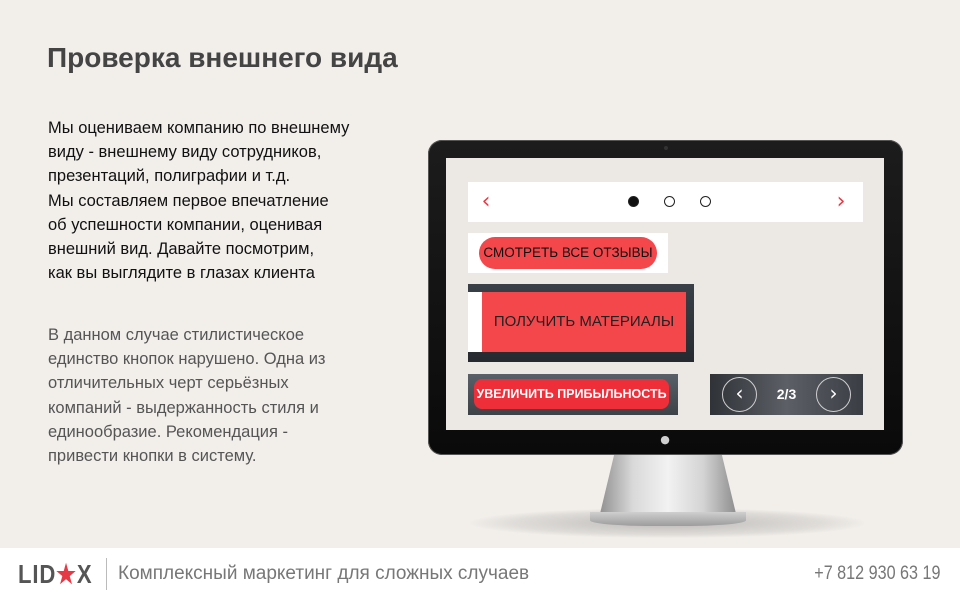 This screenshot has height=600, width=960. What do you see at coordinates (176, 335) in the screenshot?
I see `text-line: В данном случае стилистическое` at bounding box center [176, 335].